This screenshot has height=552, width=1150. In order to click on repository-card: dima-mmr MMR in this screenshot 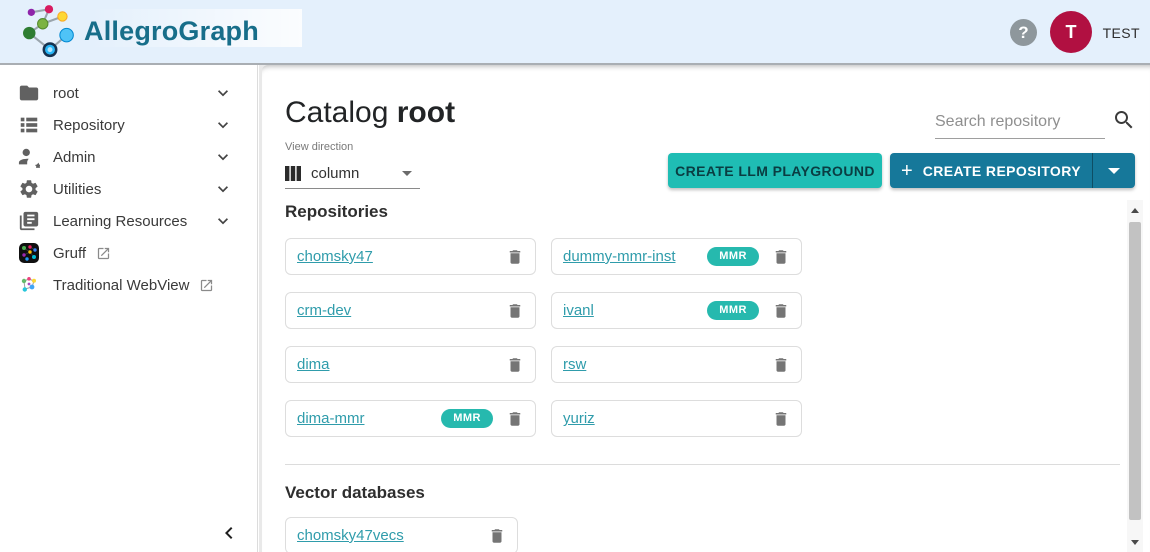, I will do `click(410, 418)`.